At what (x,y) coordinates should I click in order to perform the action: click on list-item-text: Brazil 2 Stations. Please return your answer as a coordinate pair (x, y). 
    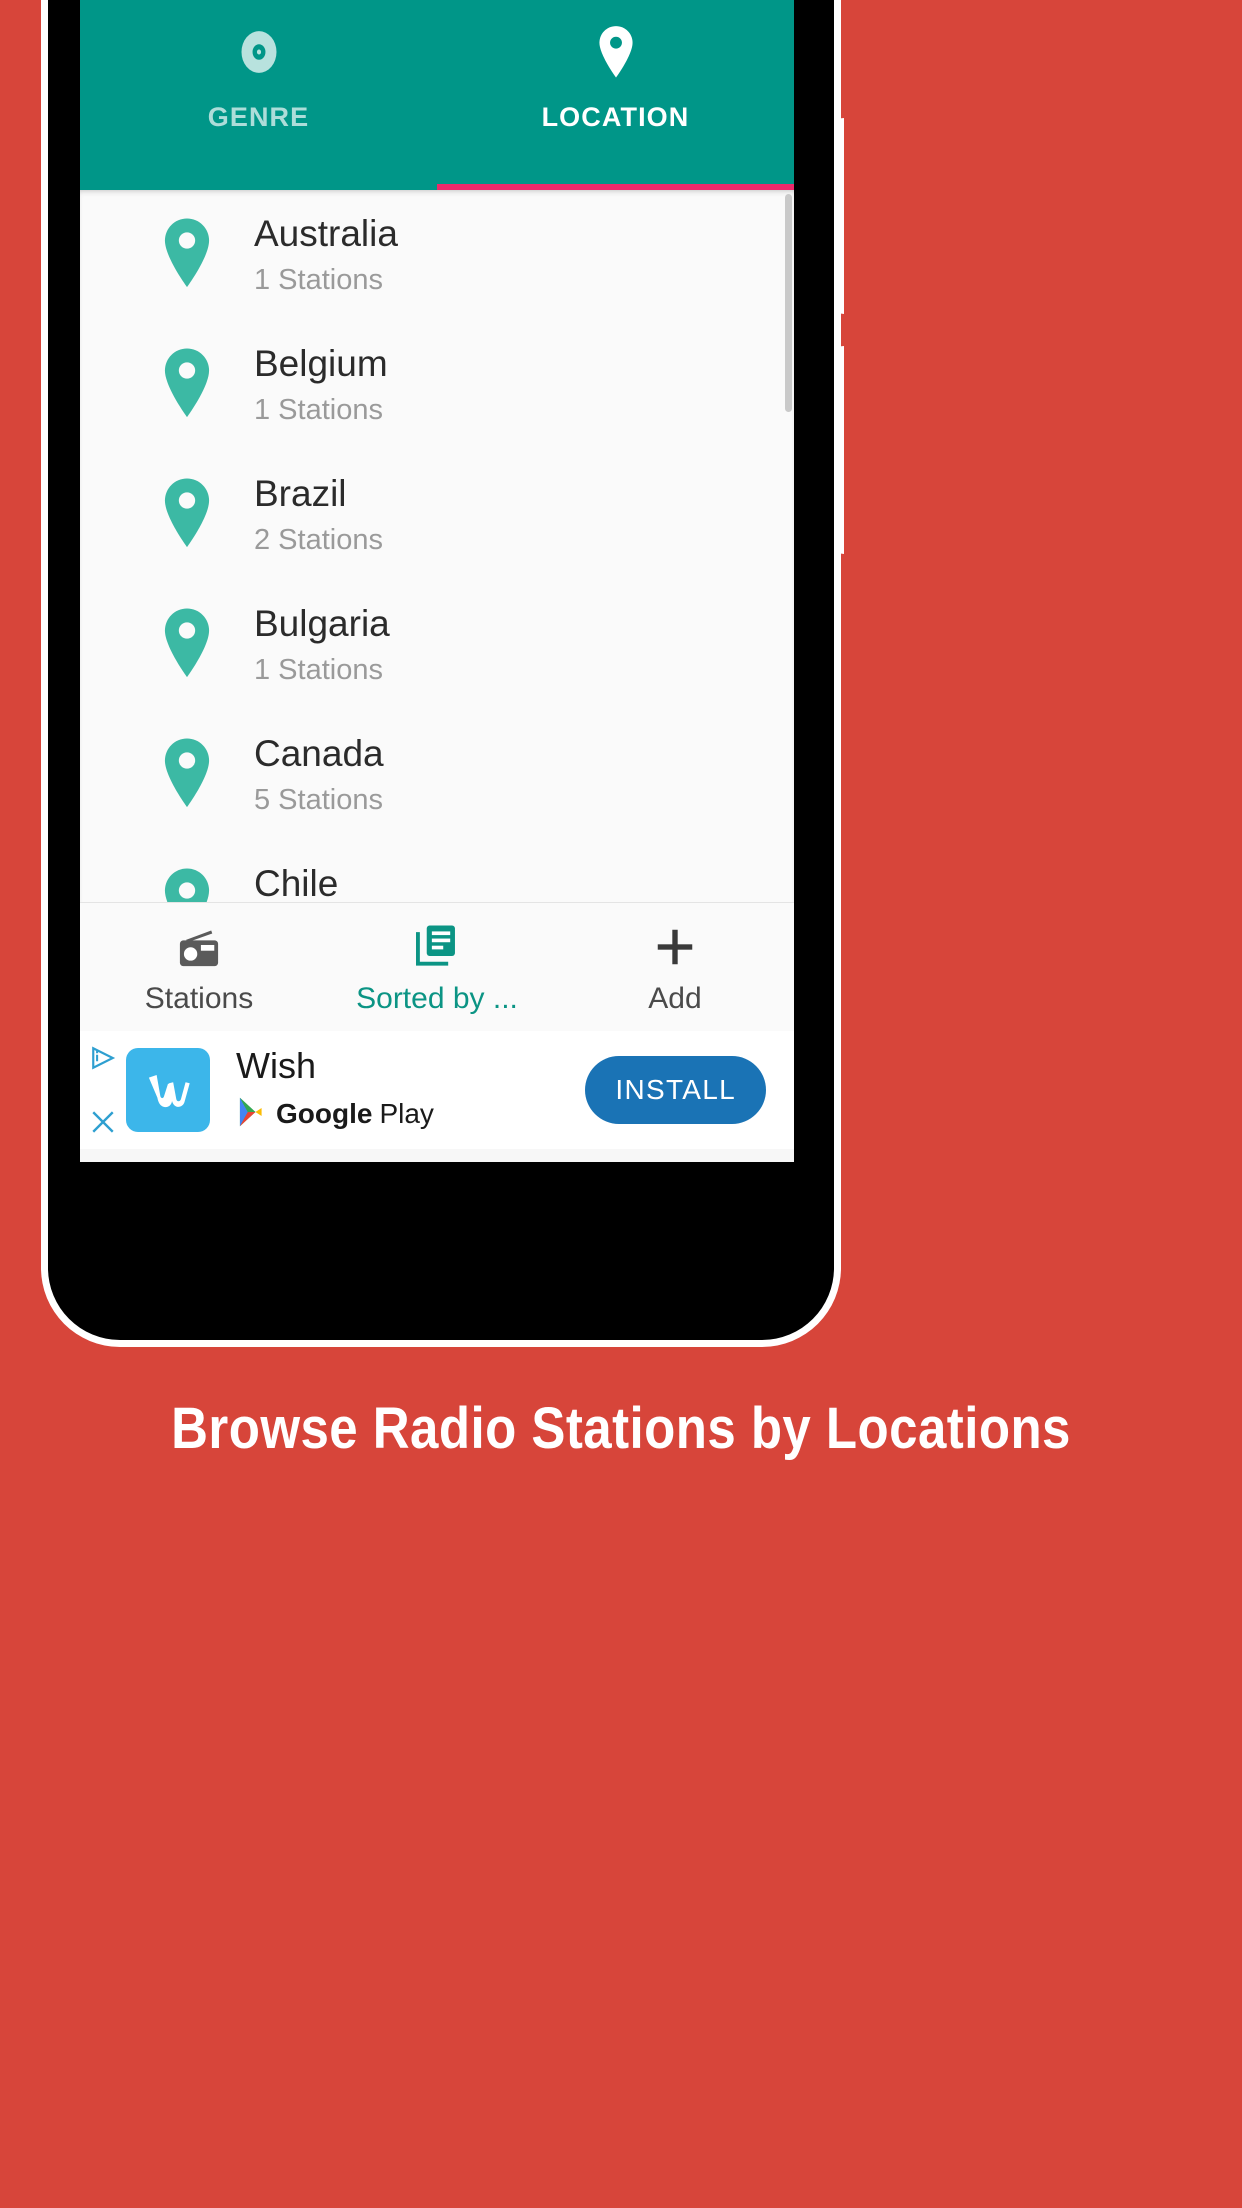
    Looking at the image, I should click on (318, 514).